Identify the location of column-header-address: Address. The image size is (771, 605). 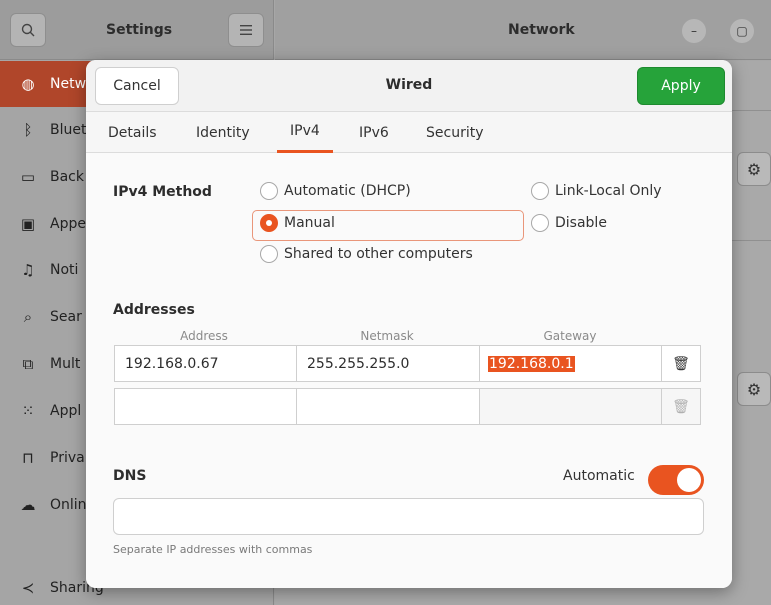
(204, 336).